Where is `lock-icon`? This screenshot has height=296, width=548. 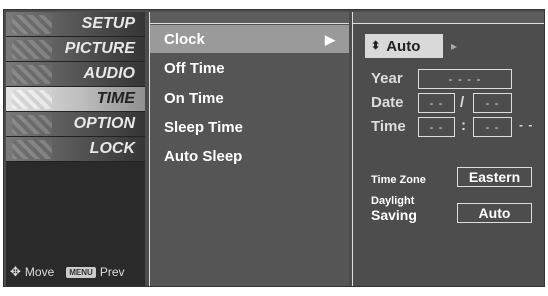 lock-icon is located at coordinates (32, 149).